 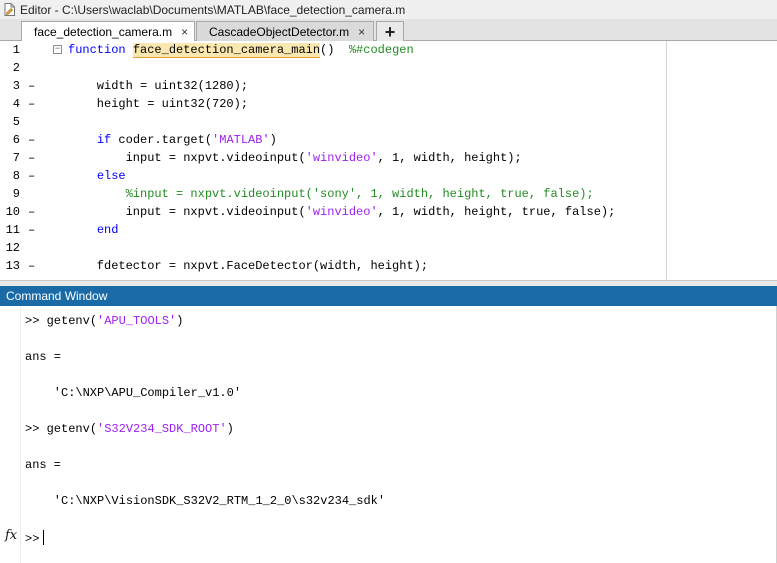 I want to click on command-entry: >> getenv('APU_TOOLS'), so click(x=104, y=321).